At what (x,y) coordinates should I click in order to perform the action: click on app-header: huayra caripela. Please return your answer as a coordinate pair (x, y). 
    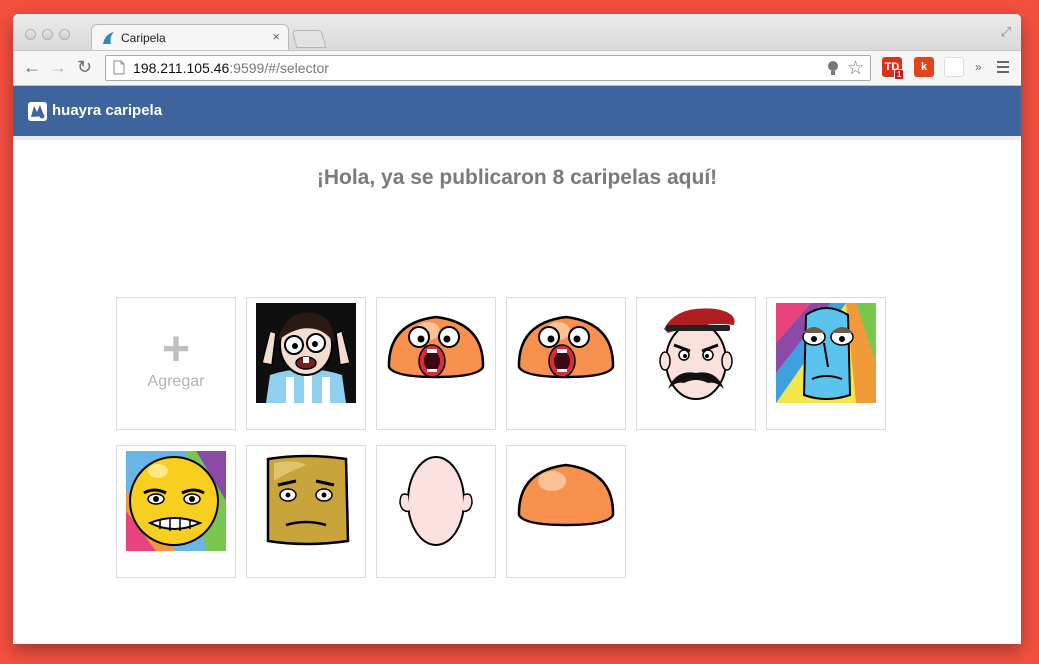
    Looking at the image, I should click on (517, 113).